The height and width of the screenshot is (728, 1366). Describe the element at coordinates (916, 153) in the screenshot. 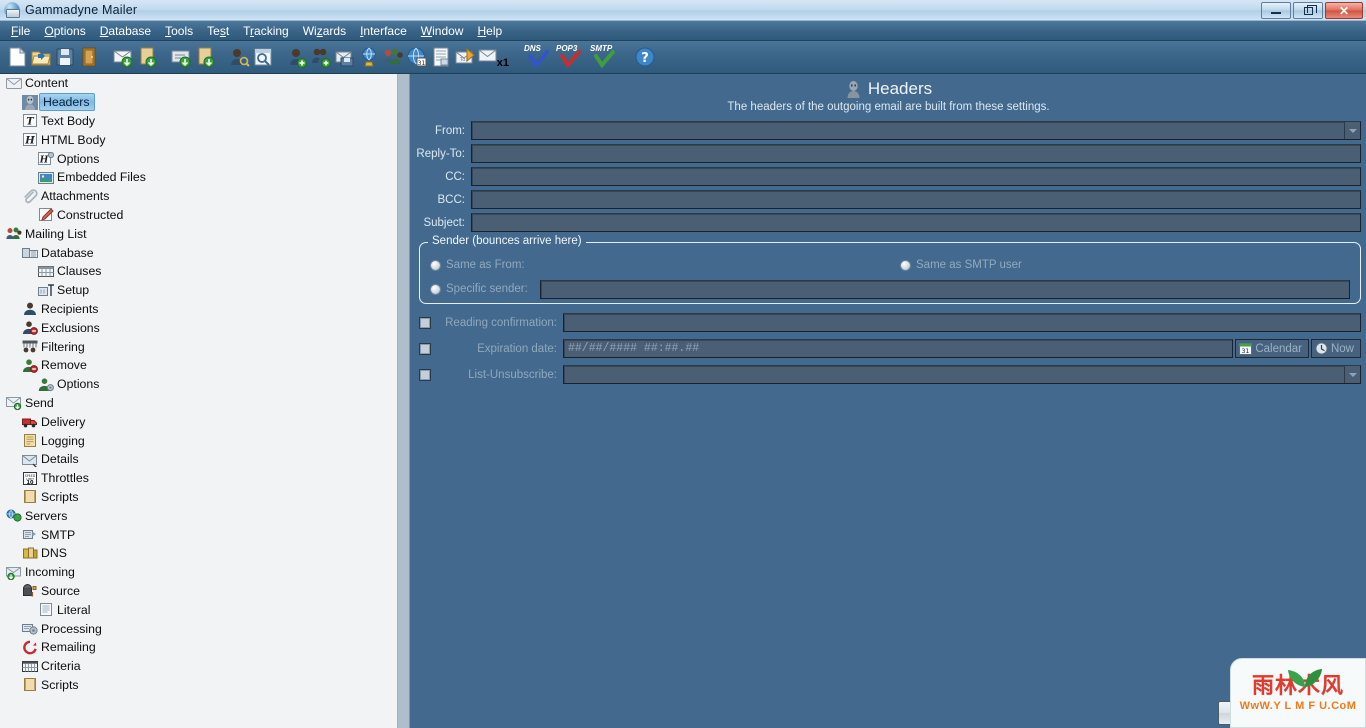

I see `reply-to-input` at that location.